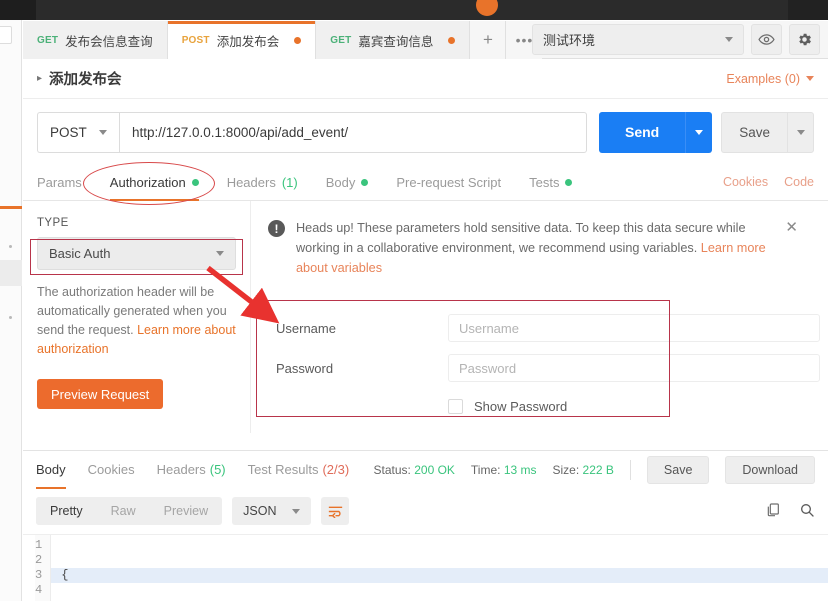 Image resolution: width=828 pixels, height=601 pixels. I want to click on tab-headers: Headers (1), so click(262, 182).